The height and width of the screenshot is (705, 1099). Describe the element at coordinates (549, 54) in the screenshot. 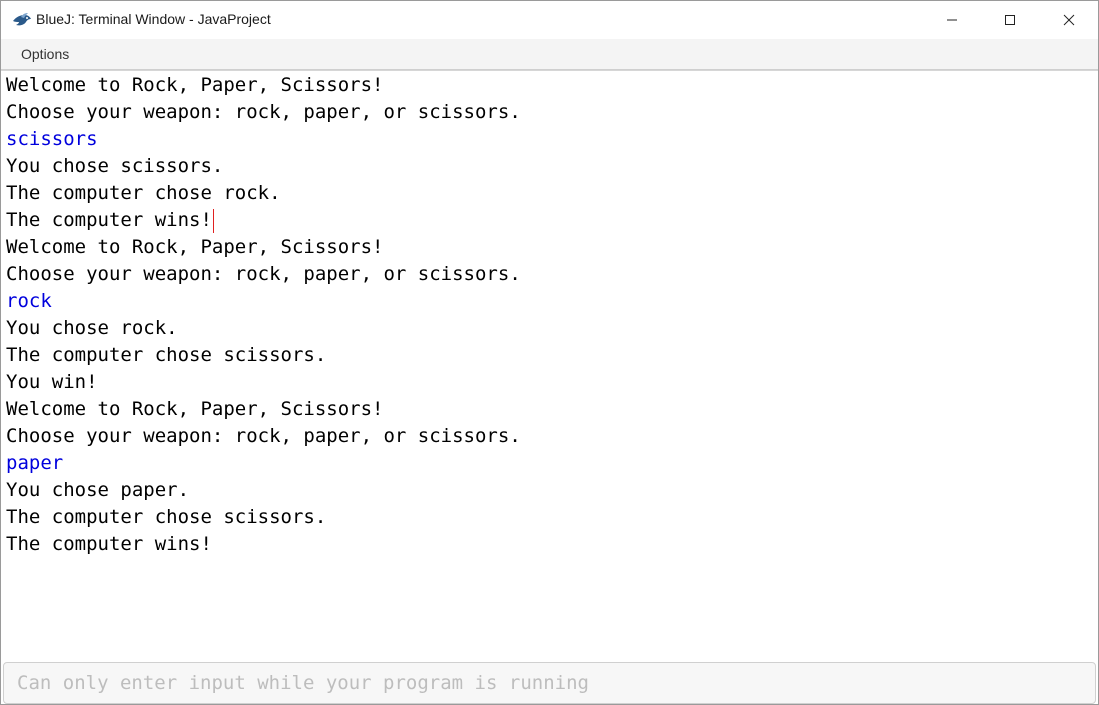

I see `menu-bar: Options` at that location.